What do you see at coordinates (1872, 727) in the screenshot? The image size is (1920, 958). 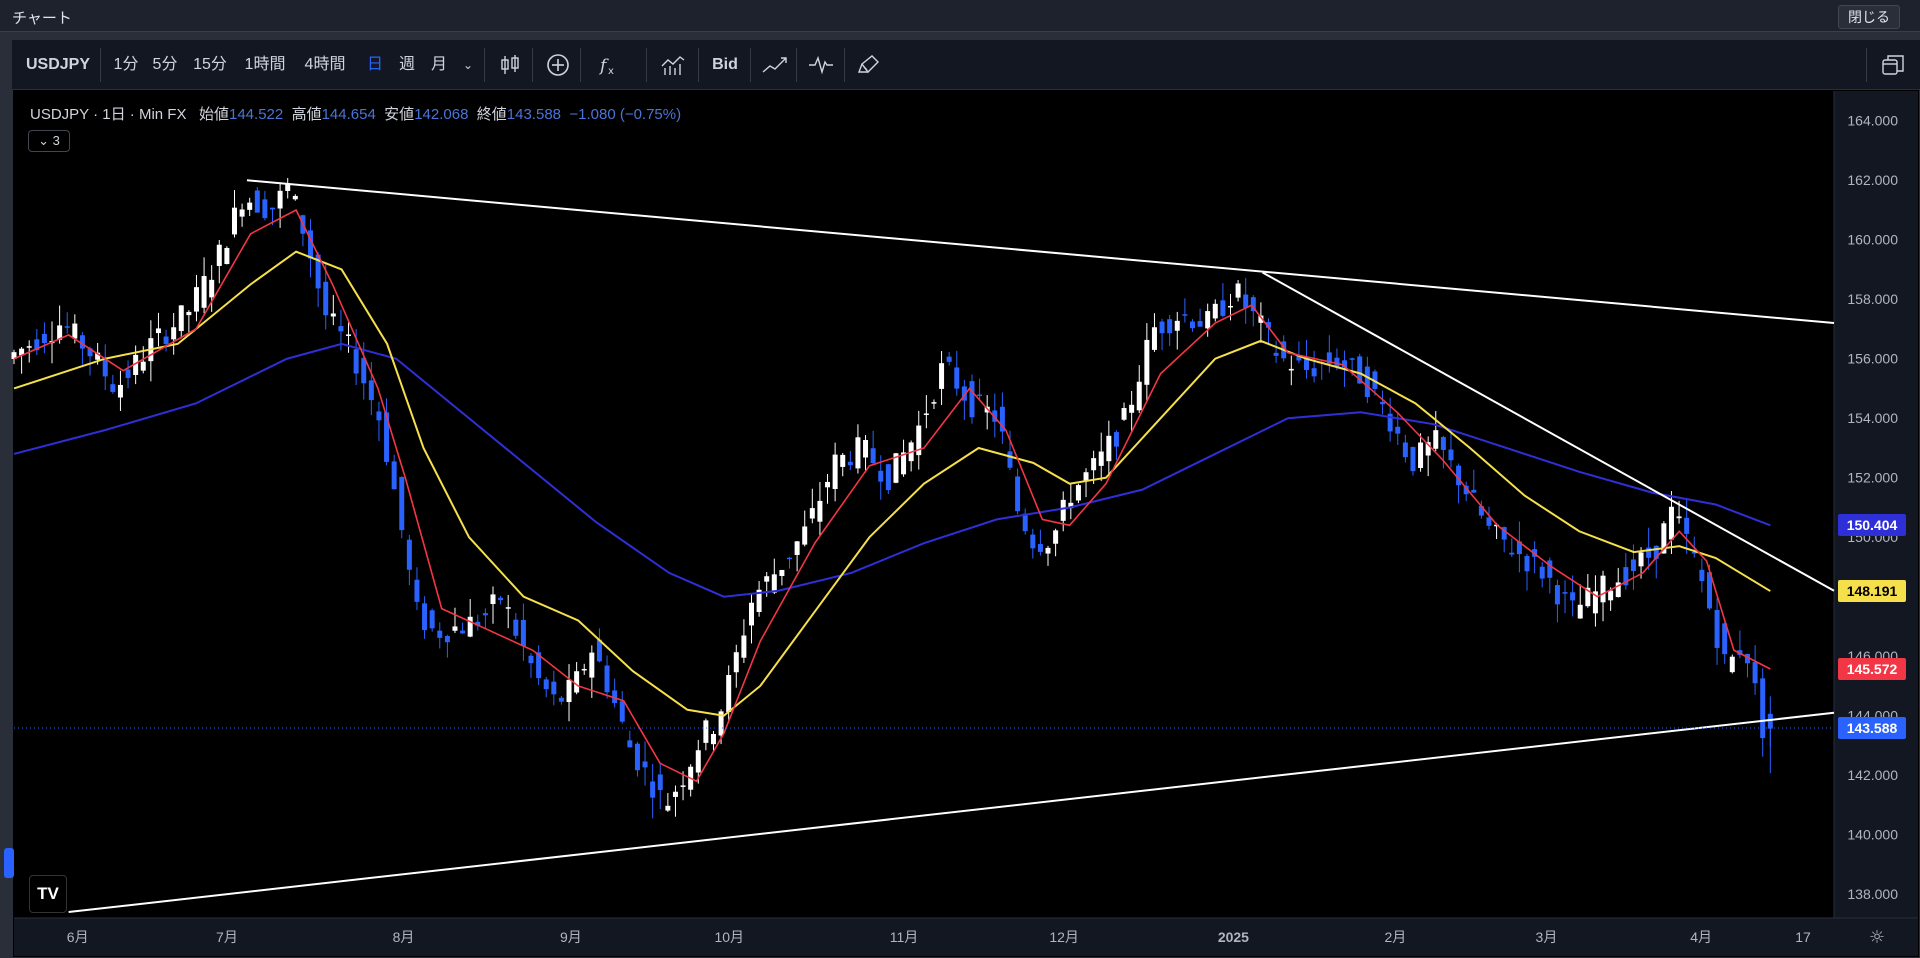 I see `price-tag: 143.588` at bounding box center [1872, 727].